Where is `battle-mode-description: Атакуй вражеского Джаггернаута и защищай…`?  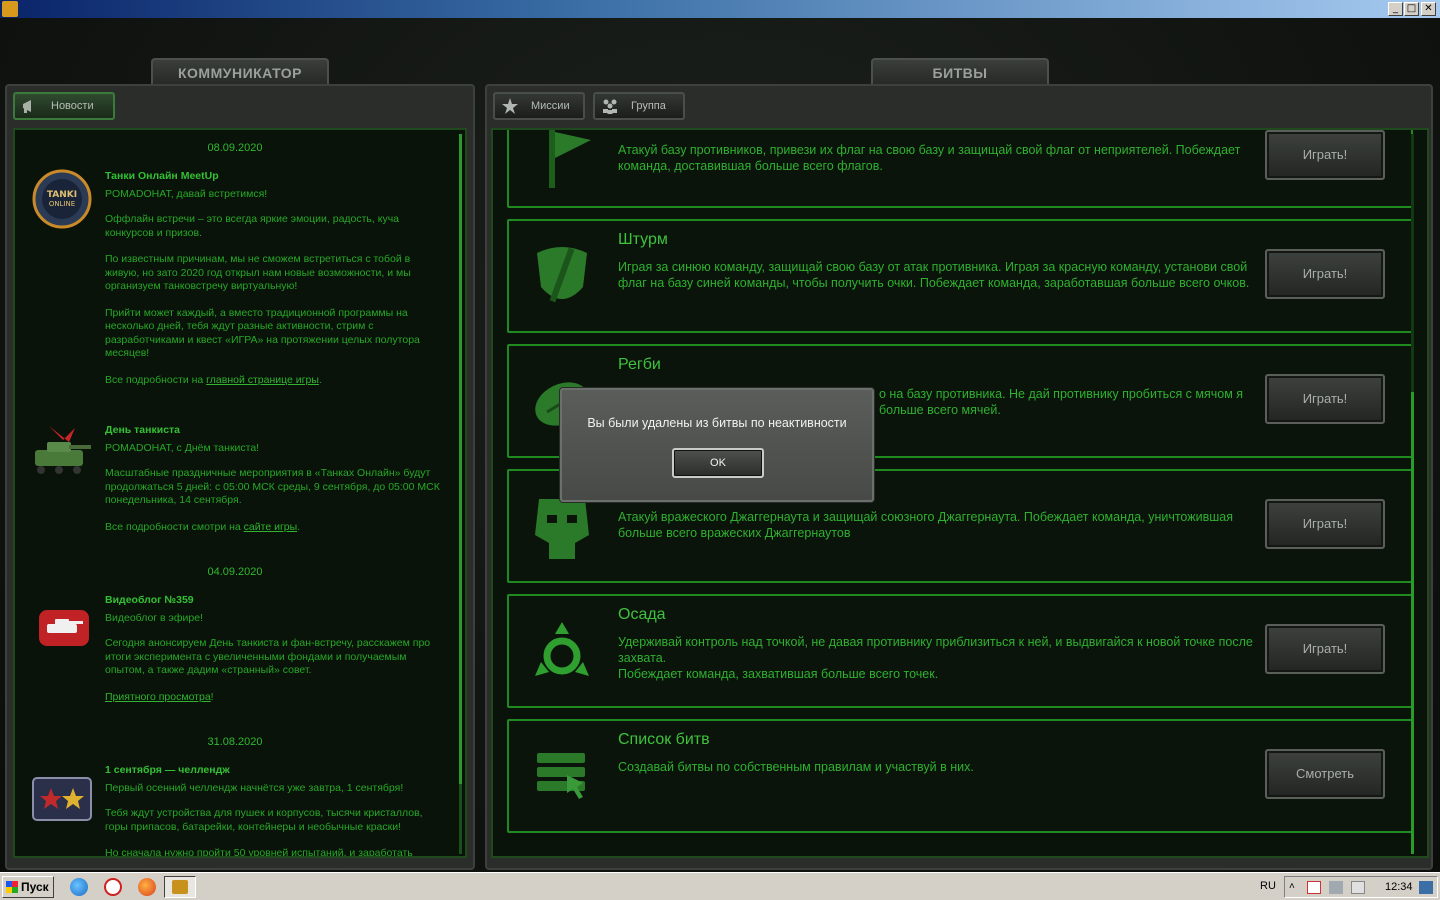 battle-mode-description: Атакуй вражеского Джаггернаута и защищай… is located at coordinates (925, 525).